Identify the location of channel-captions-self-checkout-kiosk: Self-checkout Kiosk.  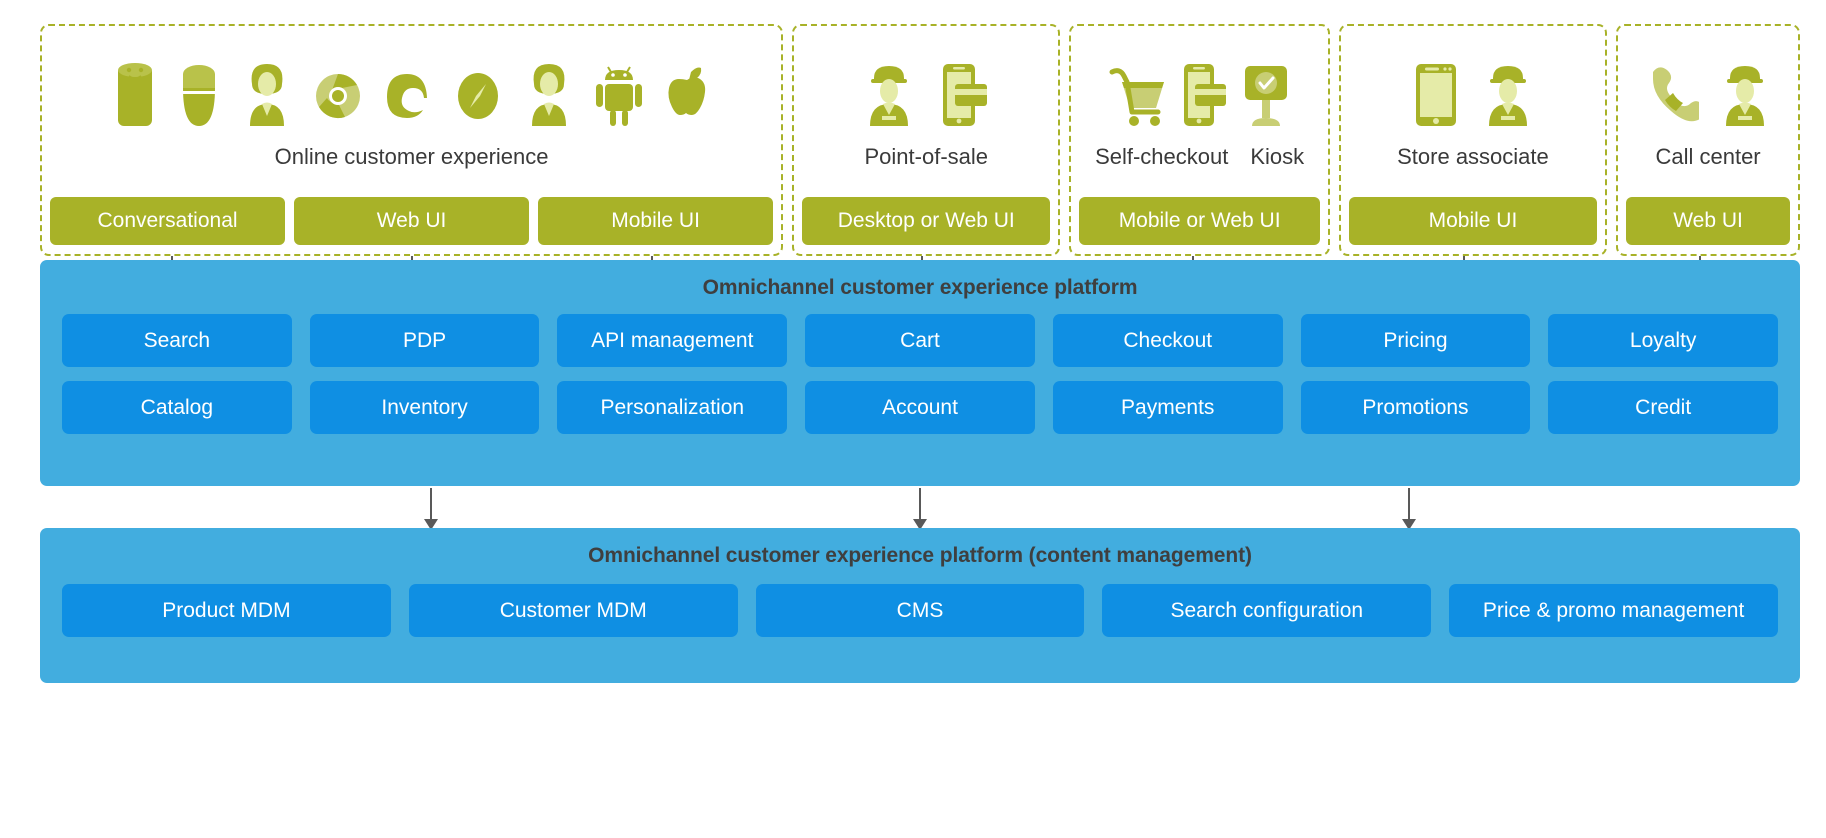
(1199, 157).